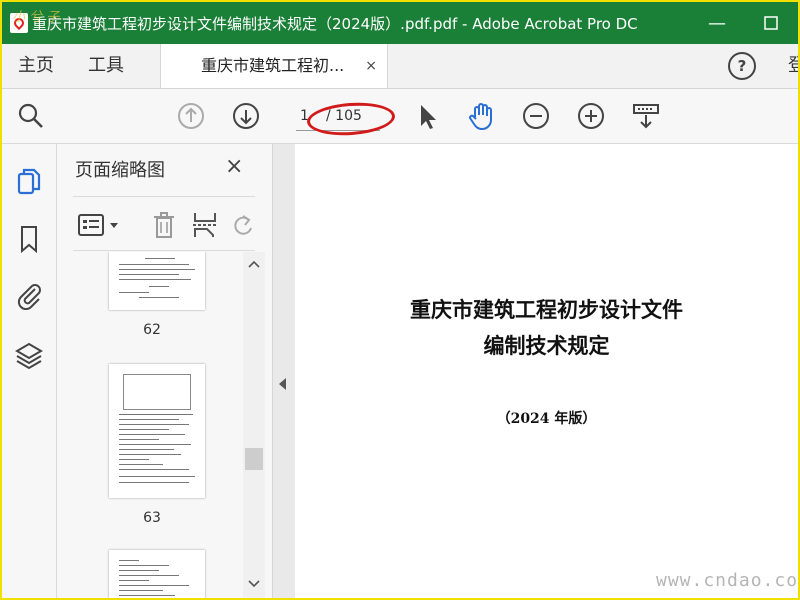 The width and height of the screenshot is (800, 600). What do you see at coordinates (36, 66) in the screenshot?
I see `tab-home: 主页` at bounding box center [36, 66].